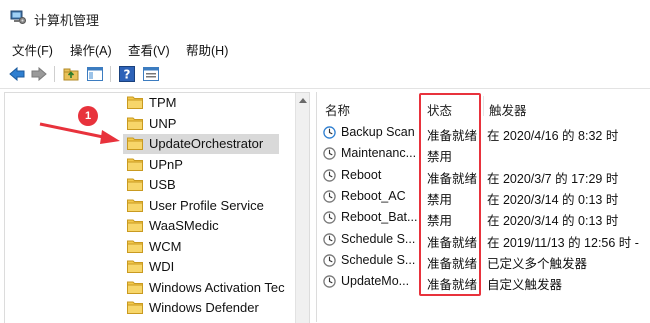 Image resolution: width=650 pixels, height=323 pixels. Describe the element at coordinates (483, 196) in the screenshot. I see `task-row: Reboot_AC 禁用在 2020/3/14 的 0:13 时` at that location.